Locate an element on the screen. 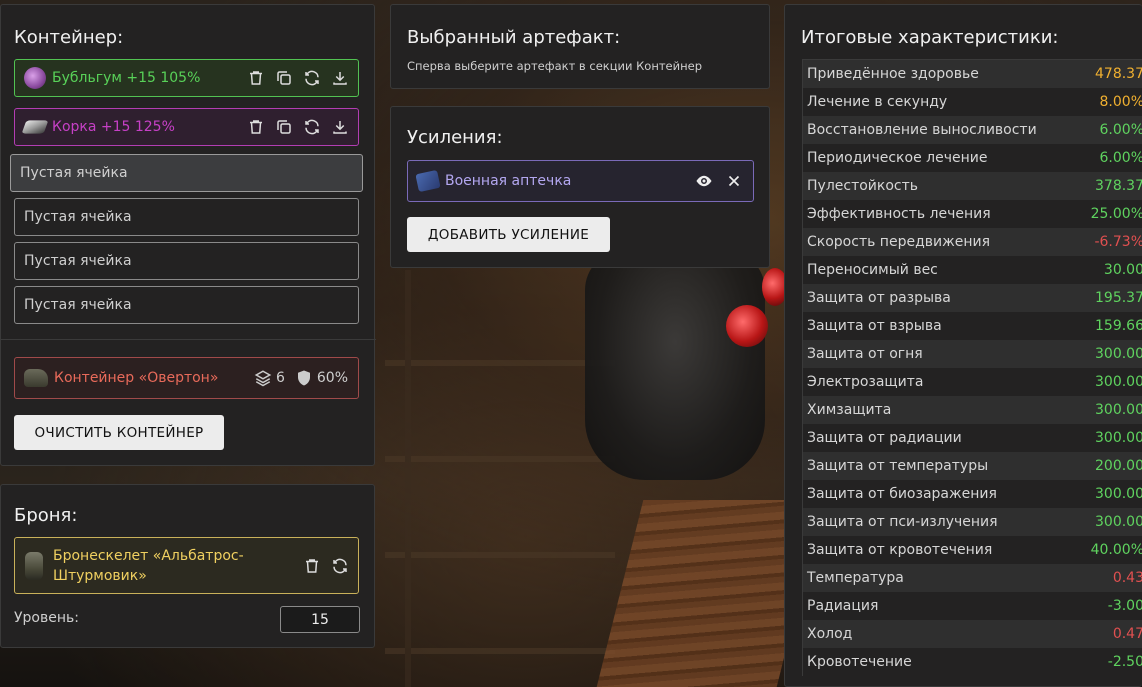 The height and width of the screenshot is (687, 1142). stat-value: 0.43 is located at coordinates (1127, 578).